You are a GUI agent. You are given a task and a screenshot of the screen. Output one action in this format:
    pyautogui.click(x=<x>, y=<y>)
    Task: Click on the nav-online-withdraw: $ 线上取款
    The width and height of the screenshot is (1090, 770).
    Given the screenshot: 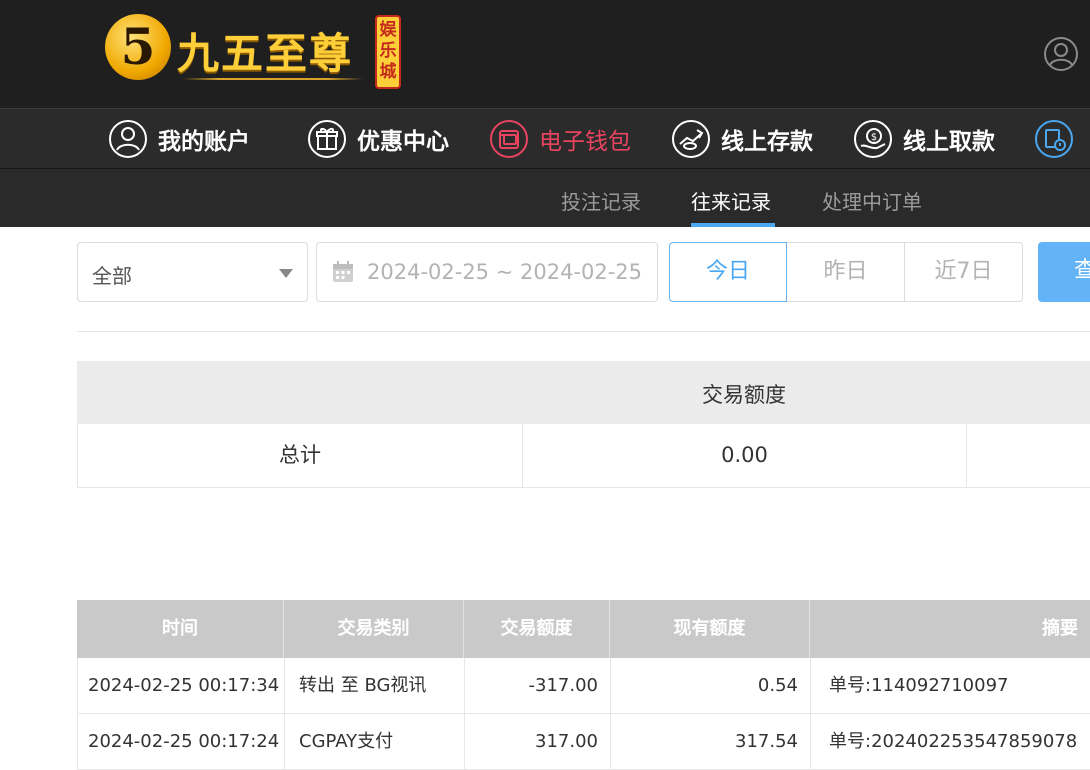 What is the action you would take?
    pyautogui.click(x=924, y=139)
    